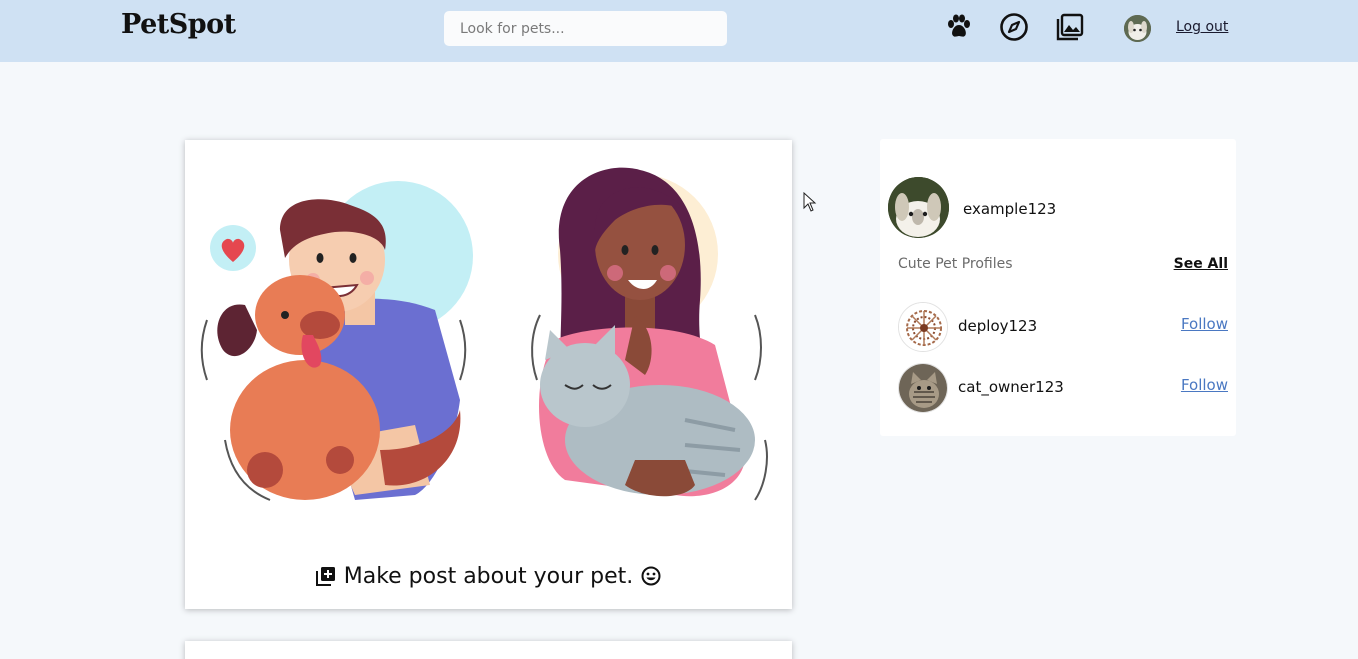 Image resolution: width=1358 pixels, height=659 pixels. Describe the element at coordinates (651, 576) in the screenshot. I see `smiley-icon` at that location.